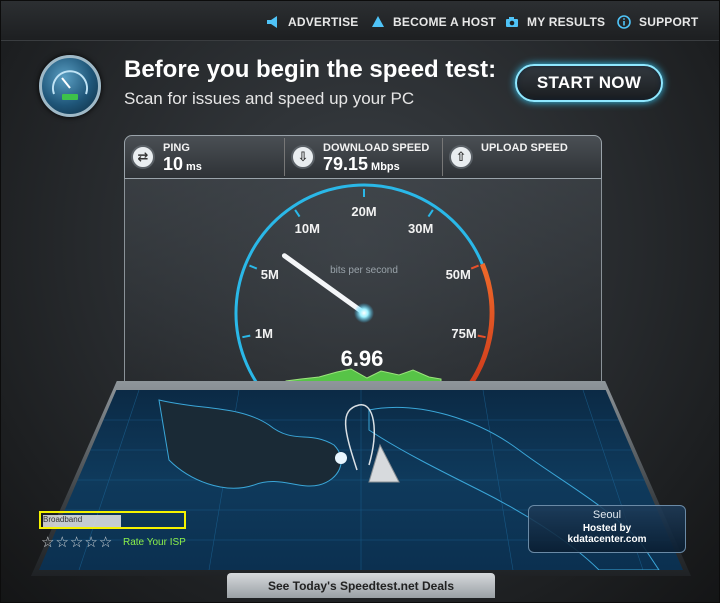  Describe the element at coordinates (359, 437) in the screenshot. I see `connection-arc` at that location.